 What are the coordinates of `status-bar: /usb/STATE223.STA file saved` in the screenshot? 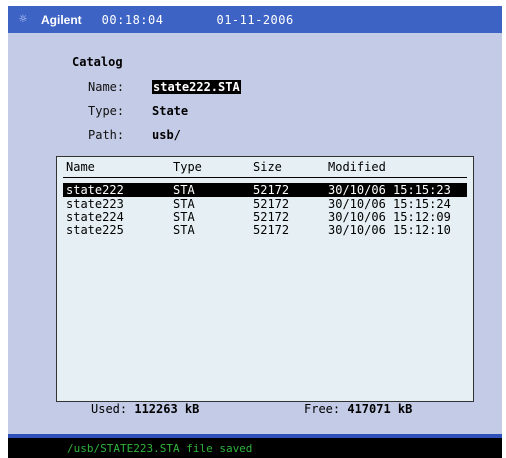 It's located at (255, 446).